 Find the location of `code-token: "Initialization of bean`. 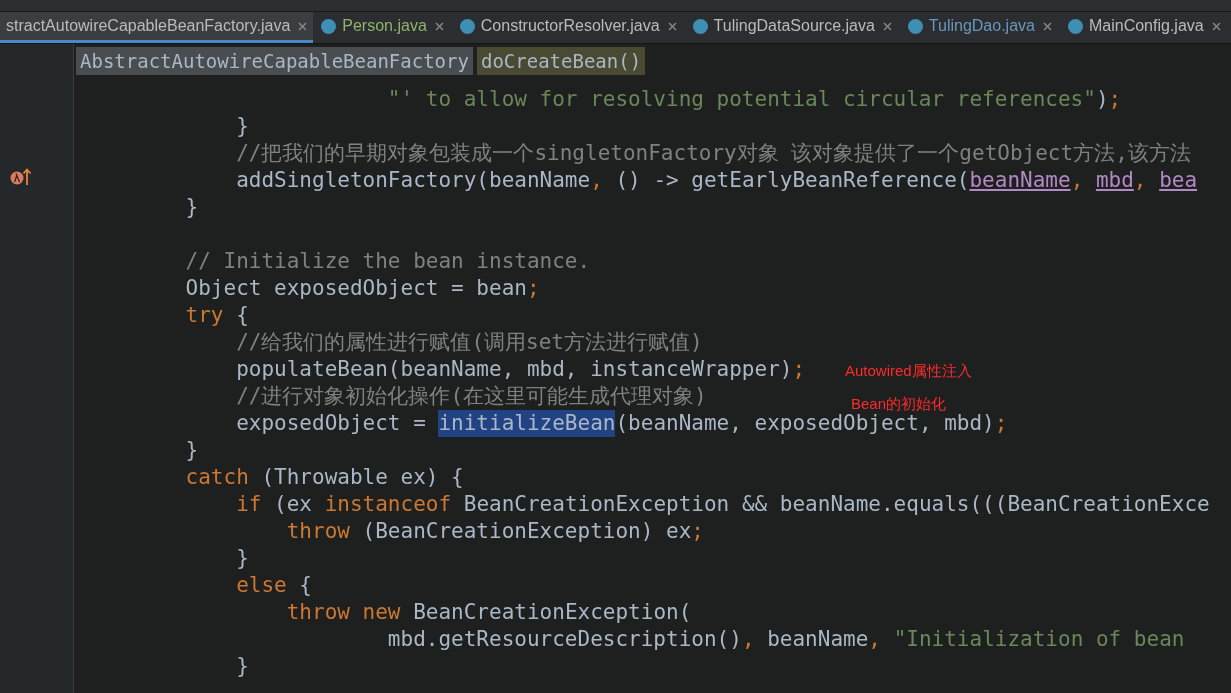

code-token: "Initialization of bean is located at coordinates (1039, 639).